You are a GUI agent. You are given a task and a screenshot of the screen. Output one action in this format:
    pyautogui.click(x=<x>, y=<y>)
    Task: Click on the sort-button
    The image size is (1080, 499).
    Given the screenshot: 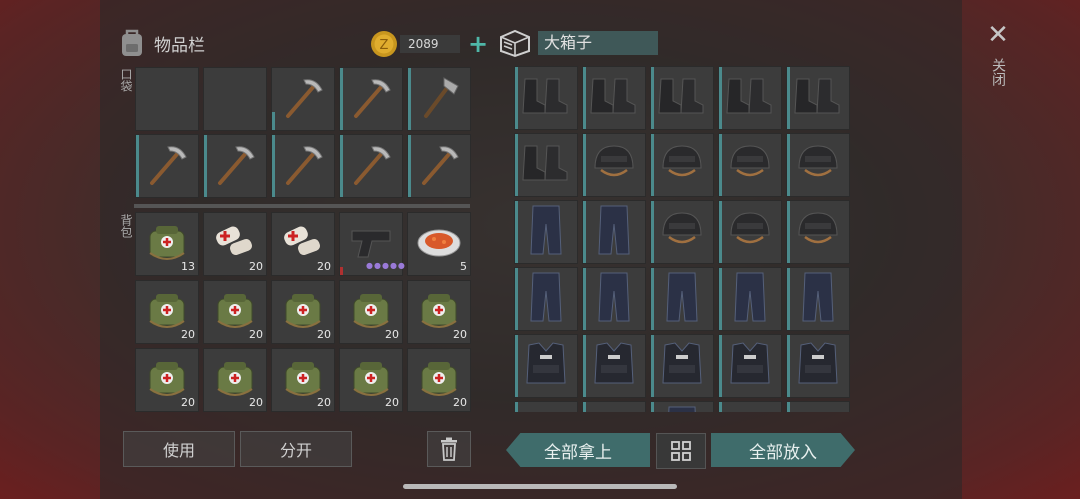 What is the action you would take?
    pyautogui.click(x=681, y=451)
    